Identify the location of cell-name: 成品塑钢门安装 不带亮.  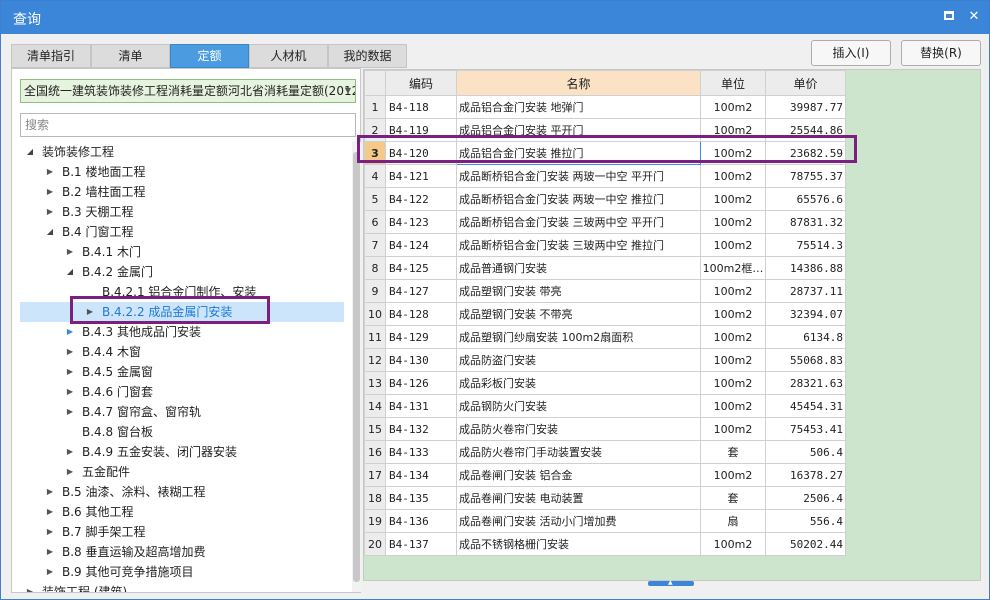
(578, 314).